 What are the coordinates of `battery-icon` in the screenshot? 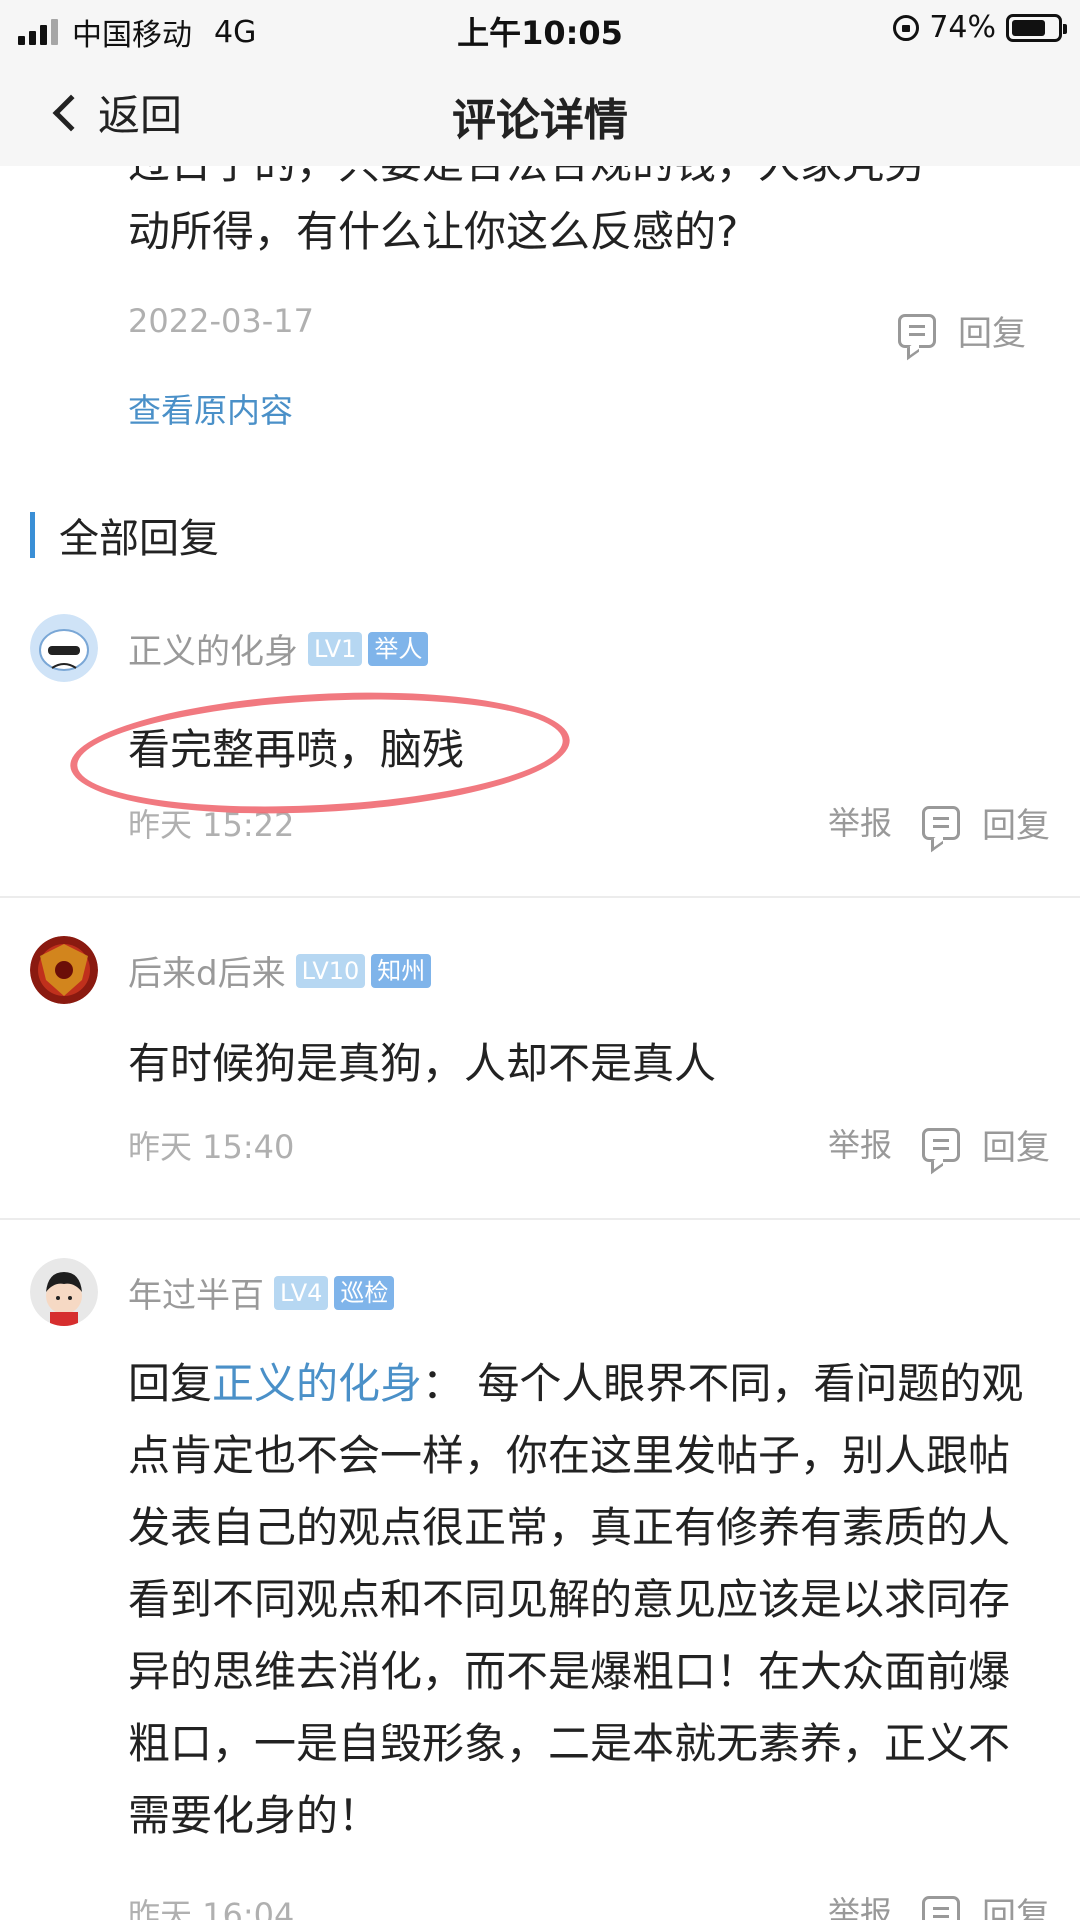 It's located at (1036, 27).